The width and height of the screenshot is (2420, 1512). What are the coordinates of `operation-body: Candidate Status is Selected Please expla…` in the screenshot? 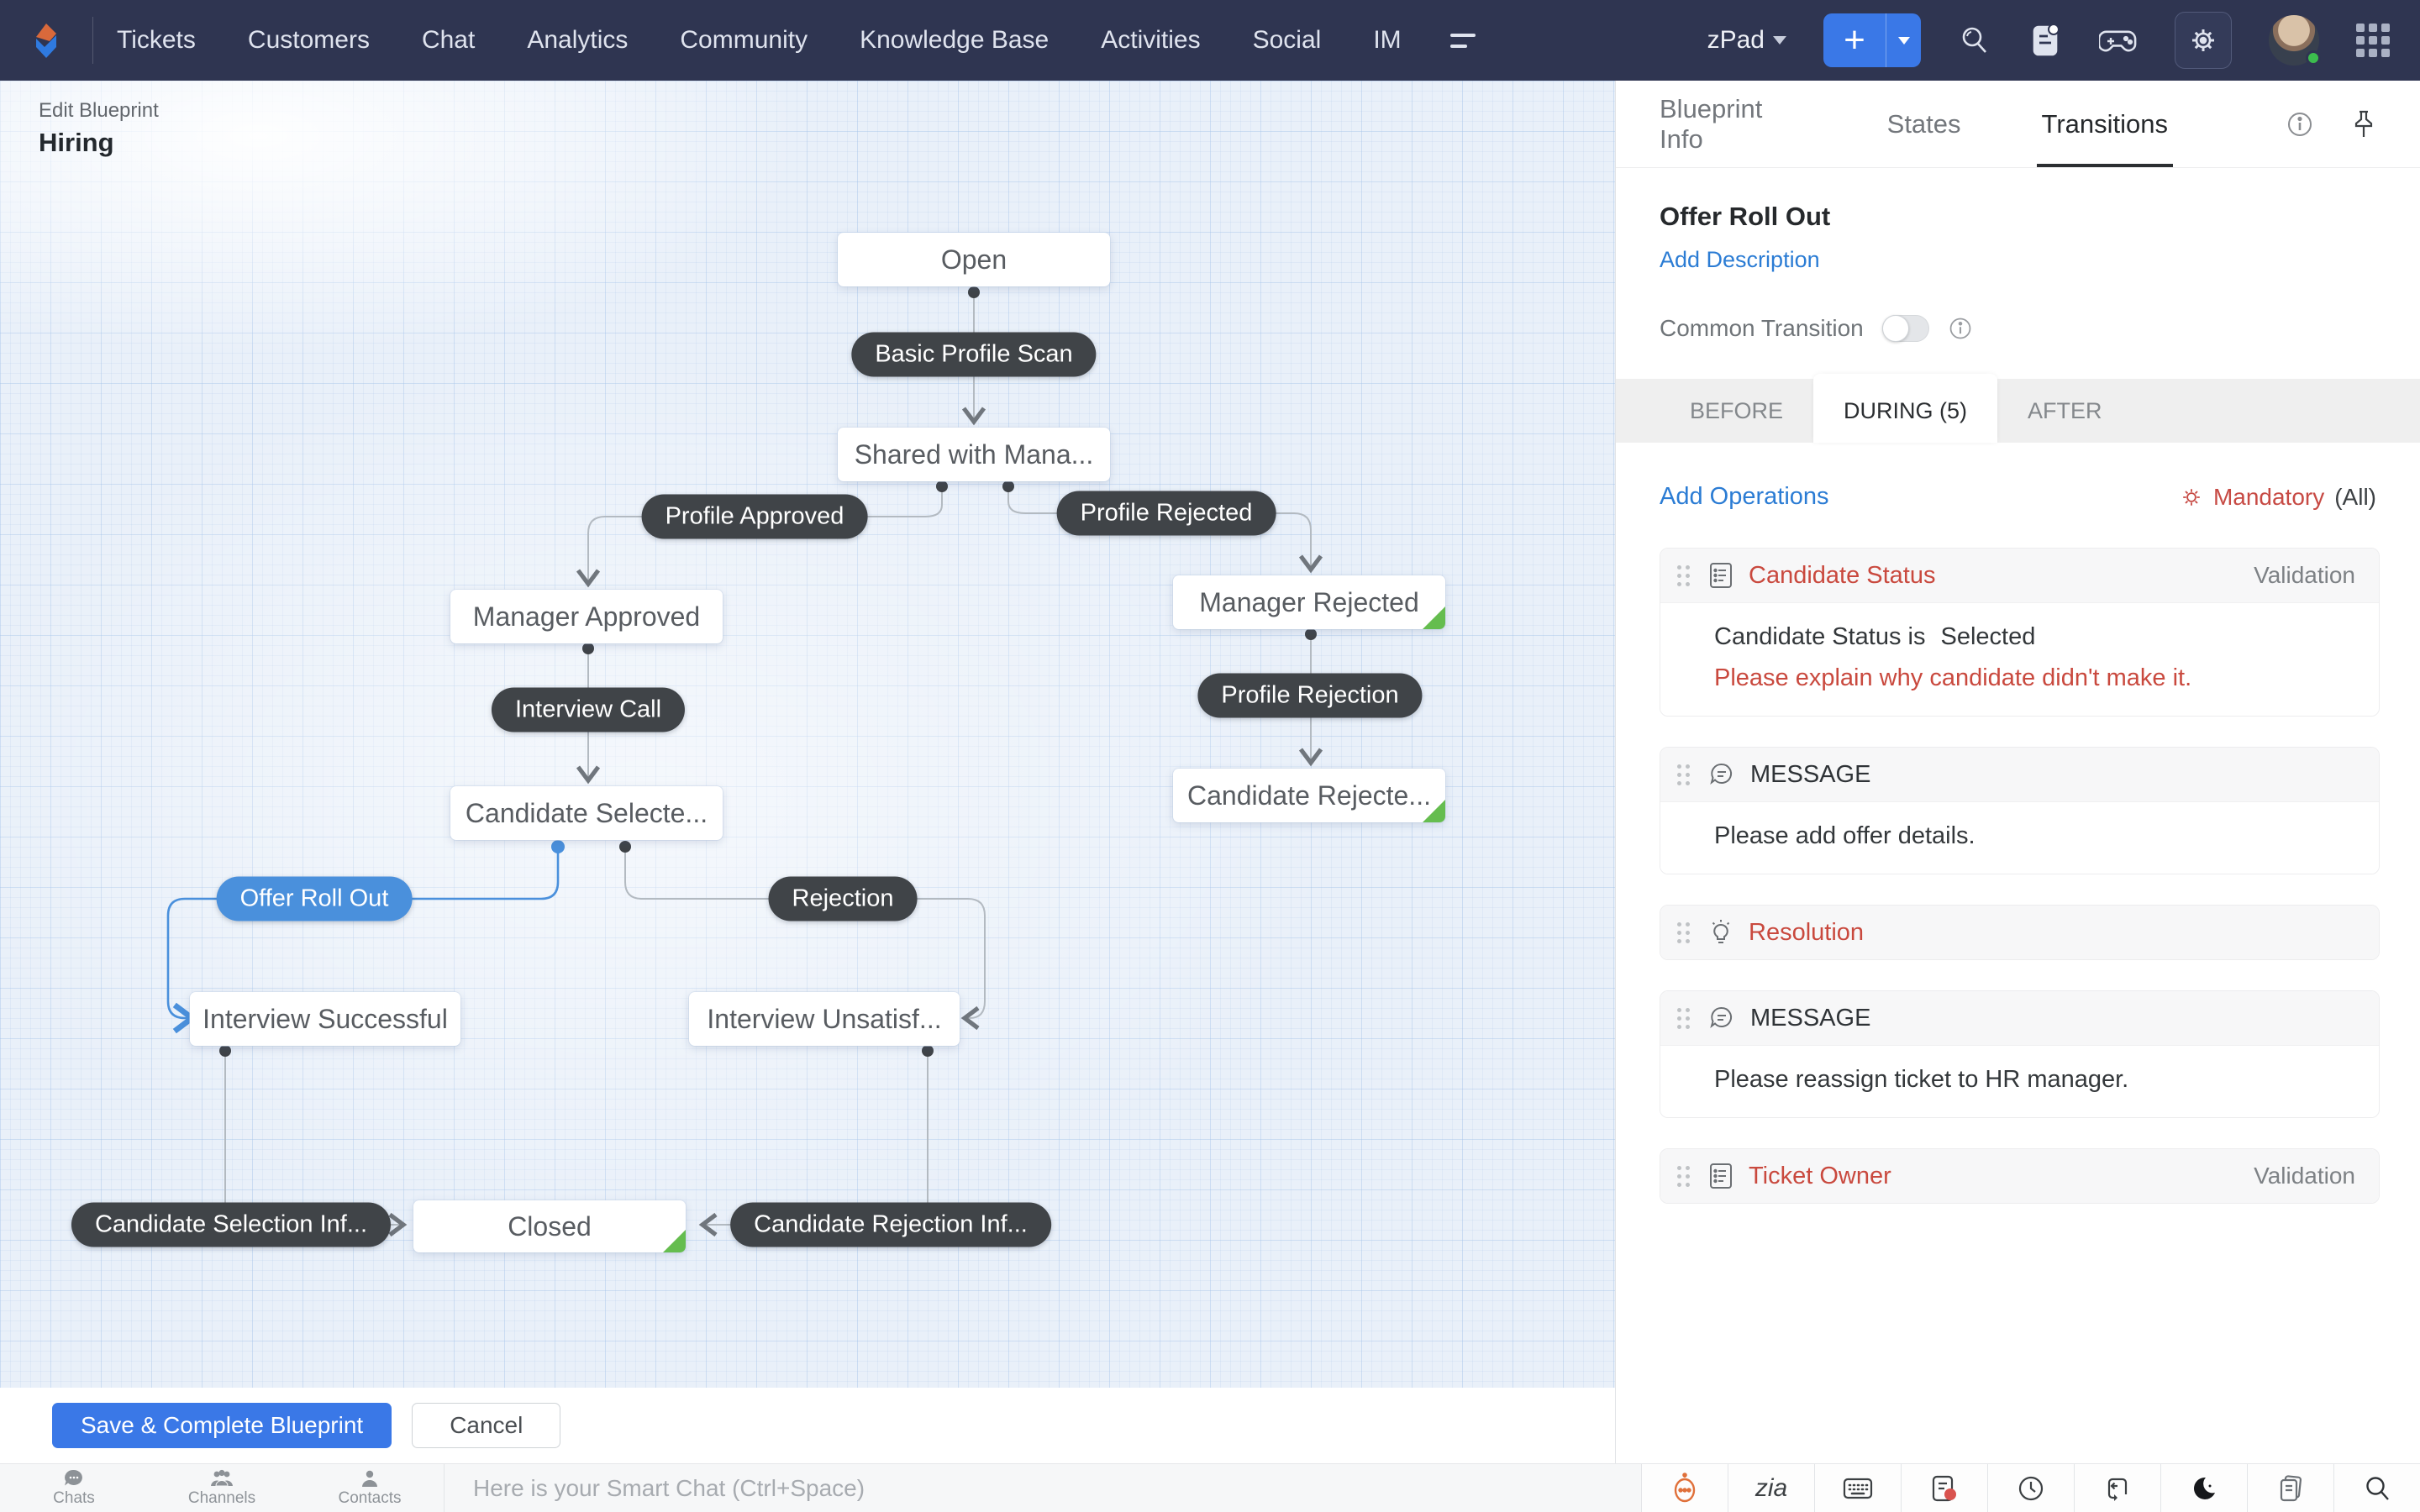 It's located at (2020, 659).